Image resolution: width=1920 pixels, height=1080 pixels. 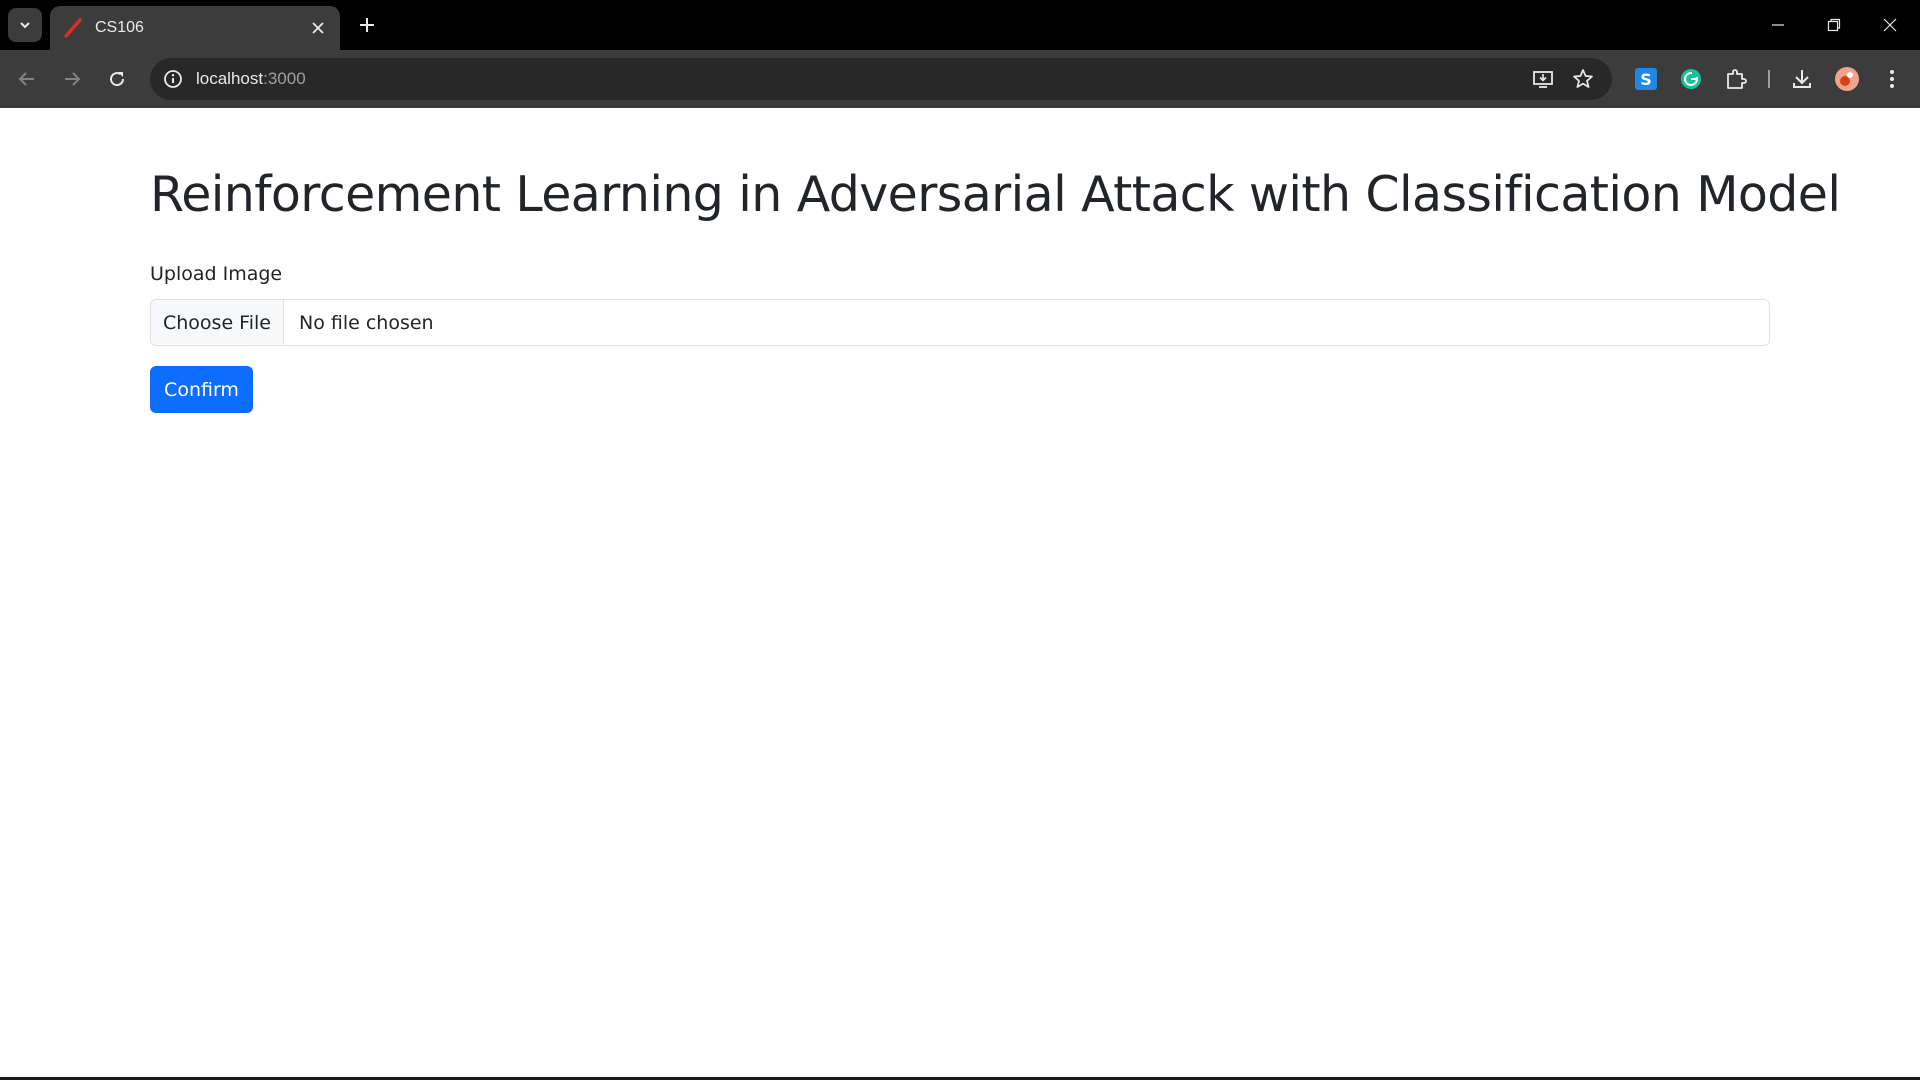 I want to click on minimize-button, so click(x=1778, y=25).